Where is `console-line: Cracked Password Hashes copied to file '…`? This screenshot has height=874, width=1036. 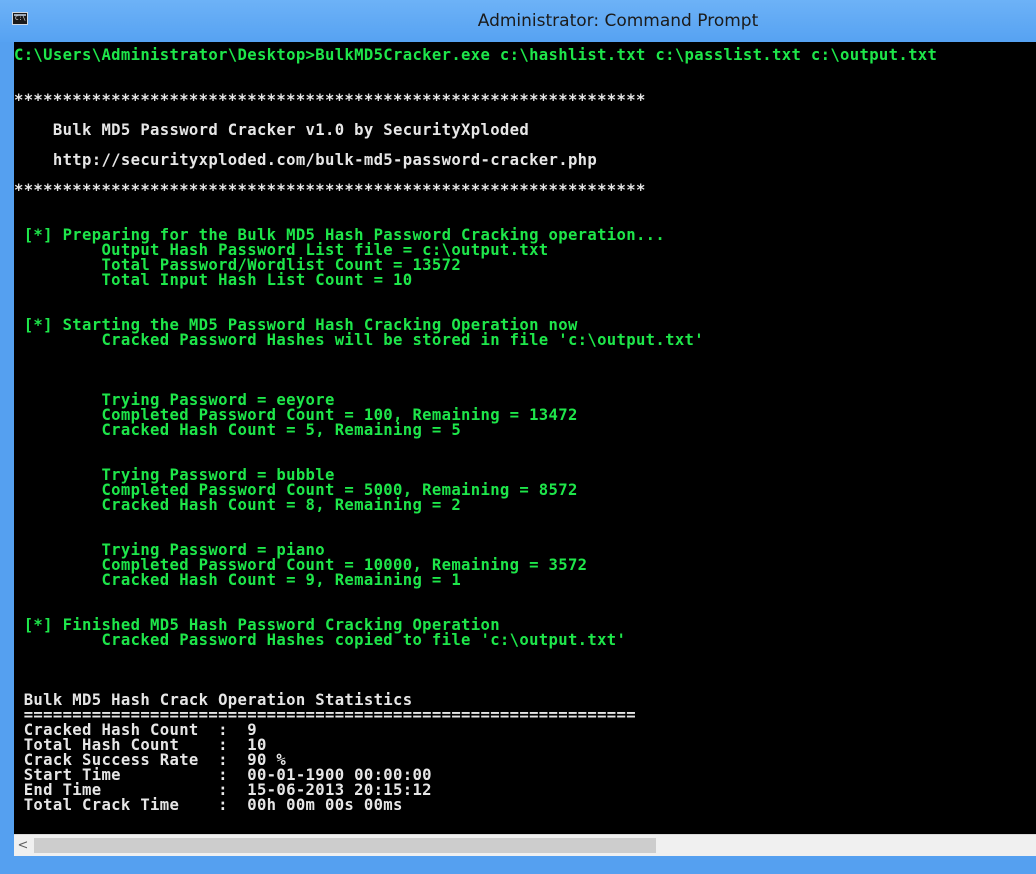
console-line: Cracked Password Hashes copied to file '… is located at coordinates (320, 640).